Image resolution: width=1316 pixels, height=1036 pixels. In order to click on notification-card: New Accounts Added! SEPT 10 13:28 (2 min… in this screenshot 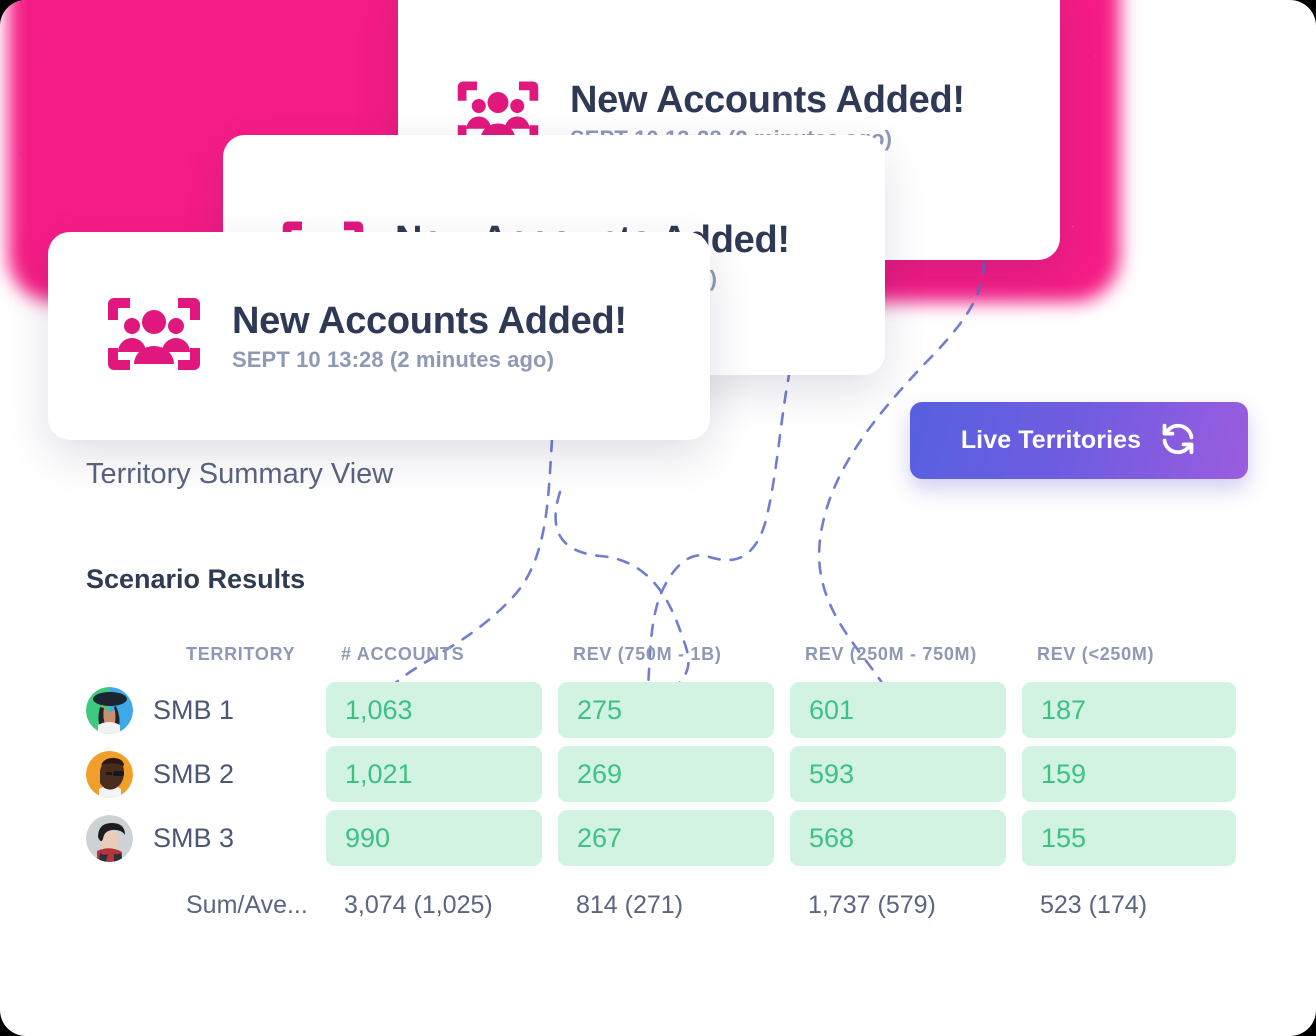, I will do `click(379, 336)`.